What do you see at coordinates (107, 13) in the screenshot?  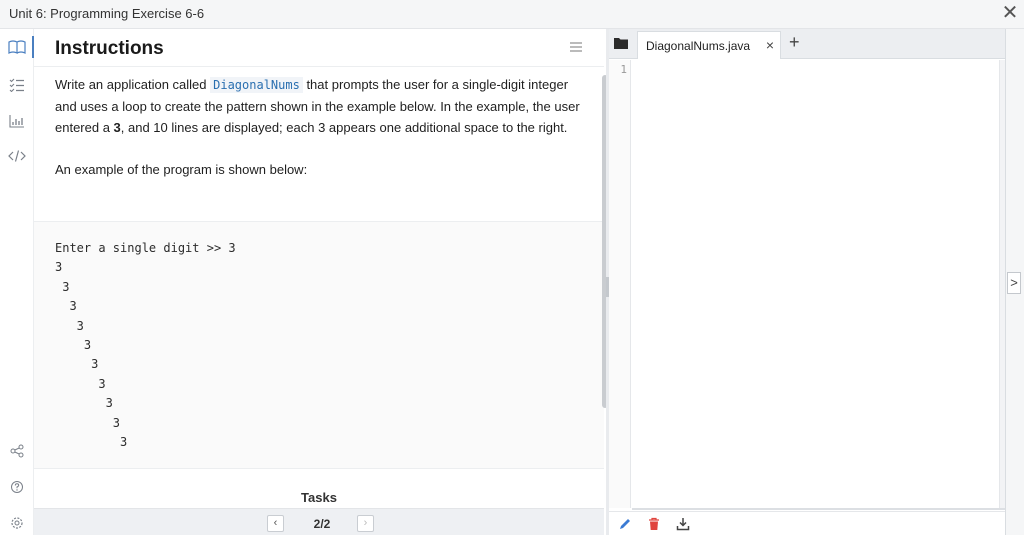 I see `window-title: Unit 6: Programming Exercise 6-6` at bounding box center [107, 13].